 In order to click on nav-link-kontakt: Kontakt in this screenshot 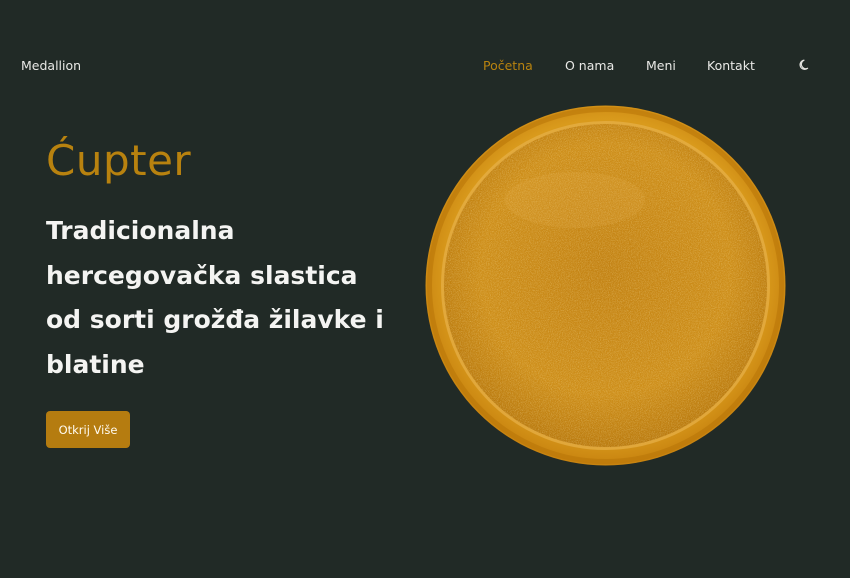, I will do `click(731, 65)`.